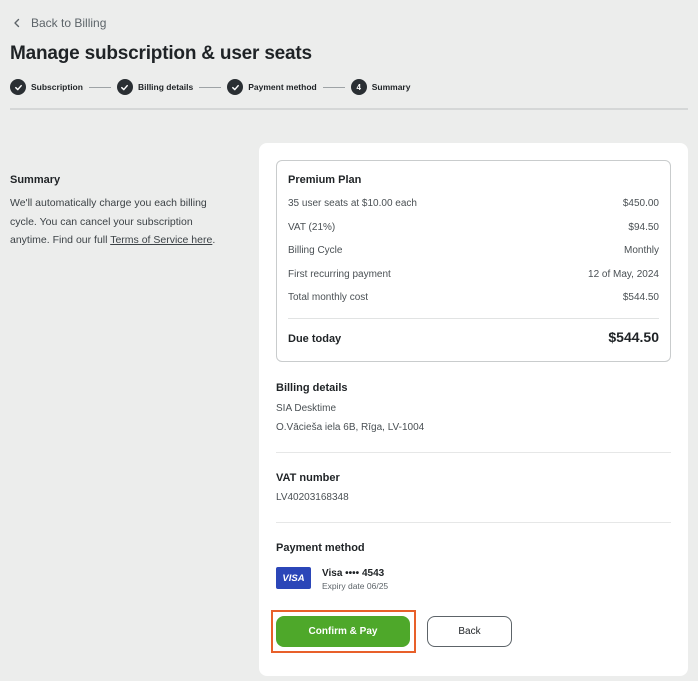 This screenshot has width=698, height=681. I want to click on row-label: VAT (21%), so click(312, 227).